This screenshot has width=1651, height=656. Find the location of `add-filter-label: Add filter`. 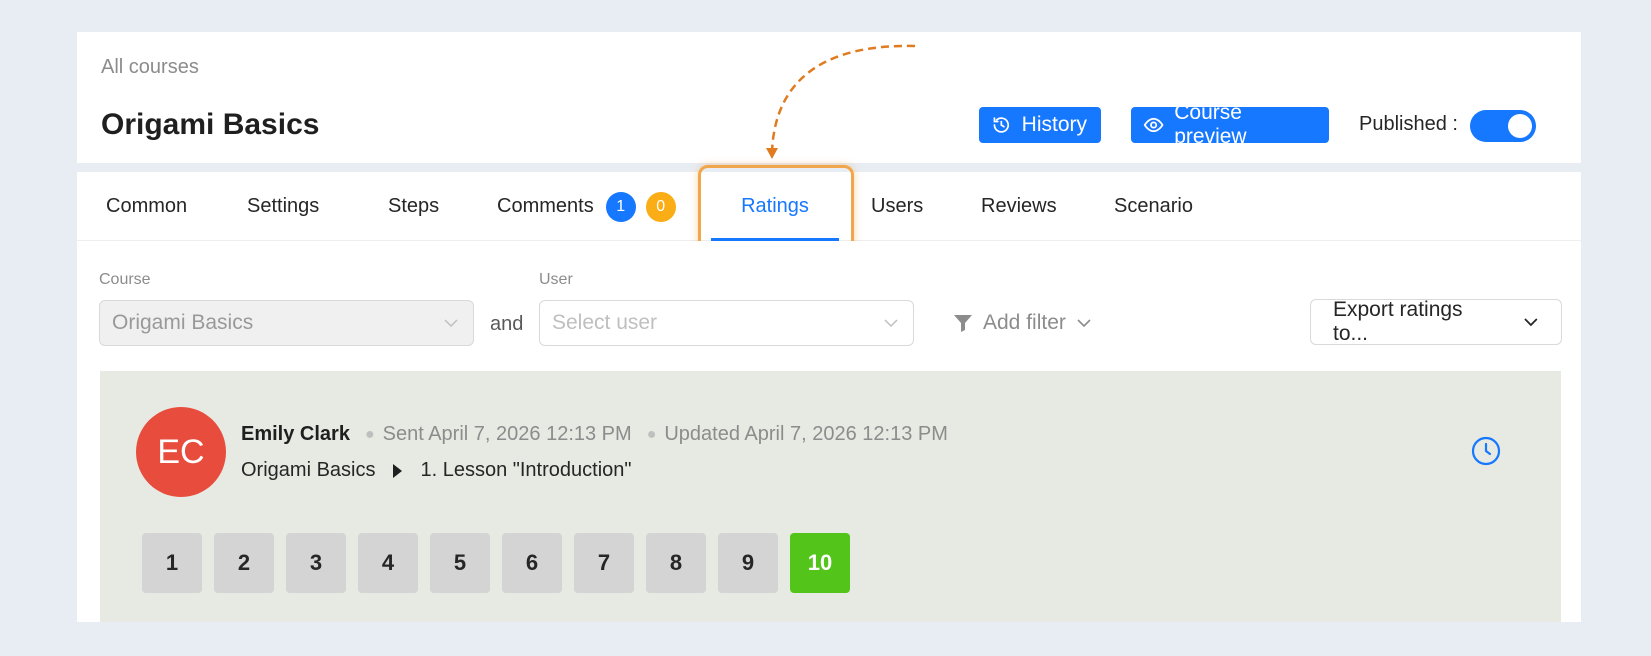

add-filter-label: Add filter is located at coordinates (1024, 322).